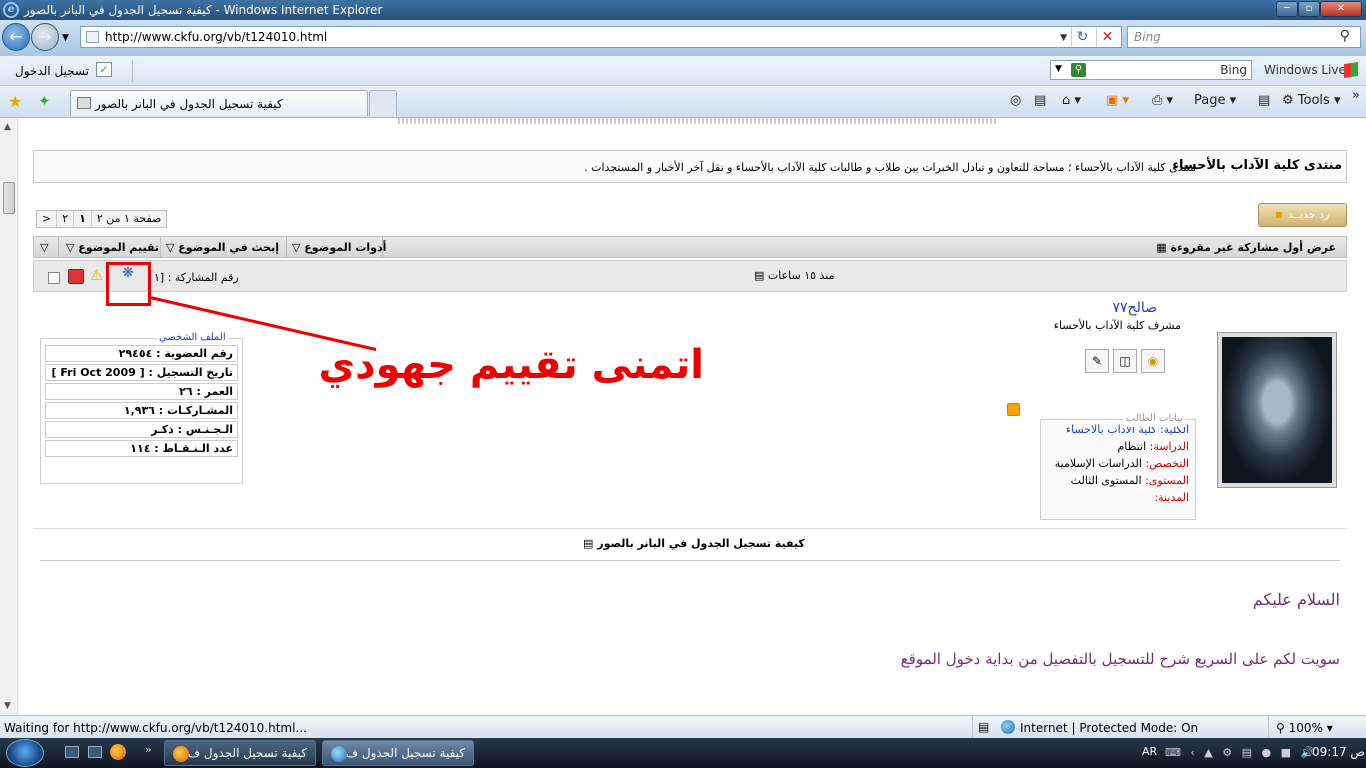 This screenshot has width=1366, height=768. Describe the element at coordinates (95, 752) in the screenshot. I see `explorer-quicklaunch-icon` at that location.